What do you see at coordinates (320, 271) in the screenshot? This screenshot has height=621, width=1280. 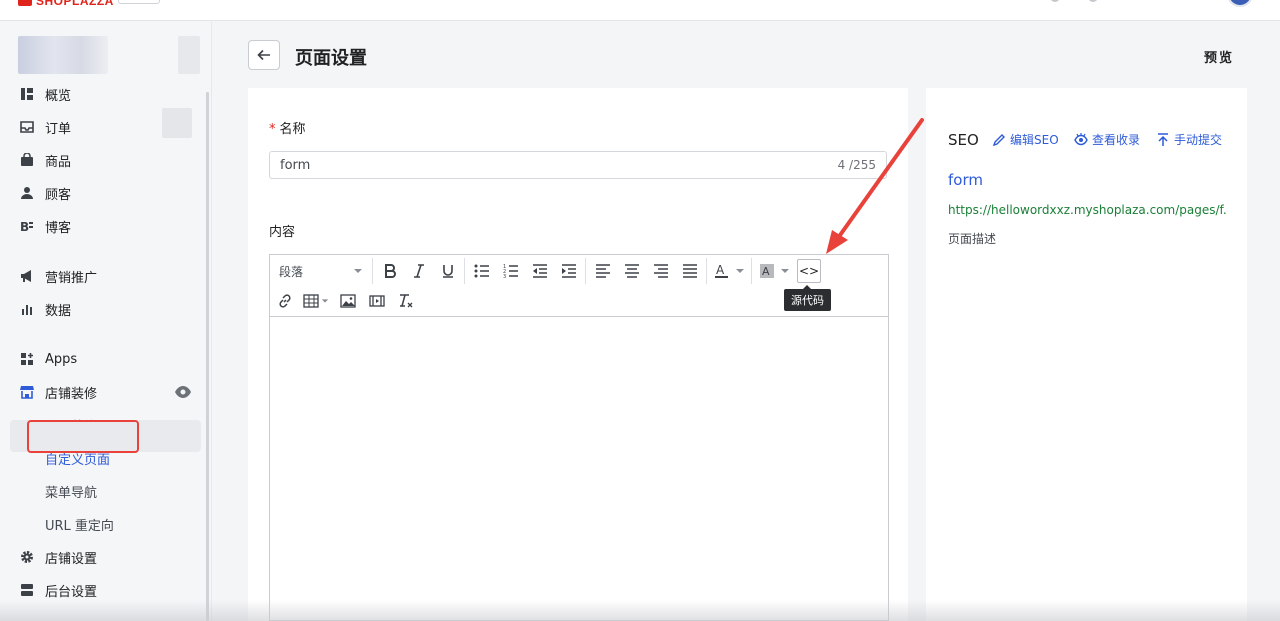 I see `paragraph-format-select: 段落` at bounding box center [320, 271].